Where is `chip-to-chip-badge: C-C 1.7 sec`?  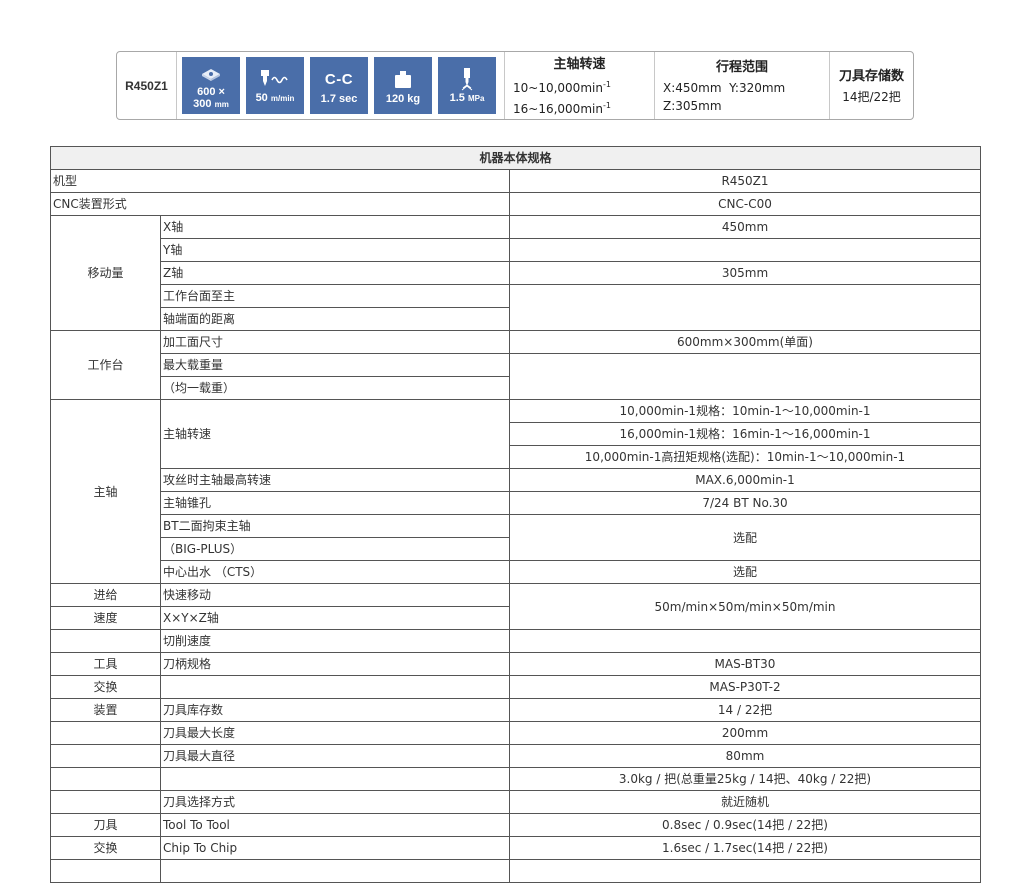
chip-to-chip-badge: C-C 1.7 sec is located at coordinates (339, 85).